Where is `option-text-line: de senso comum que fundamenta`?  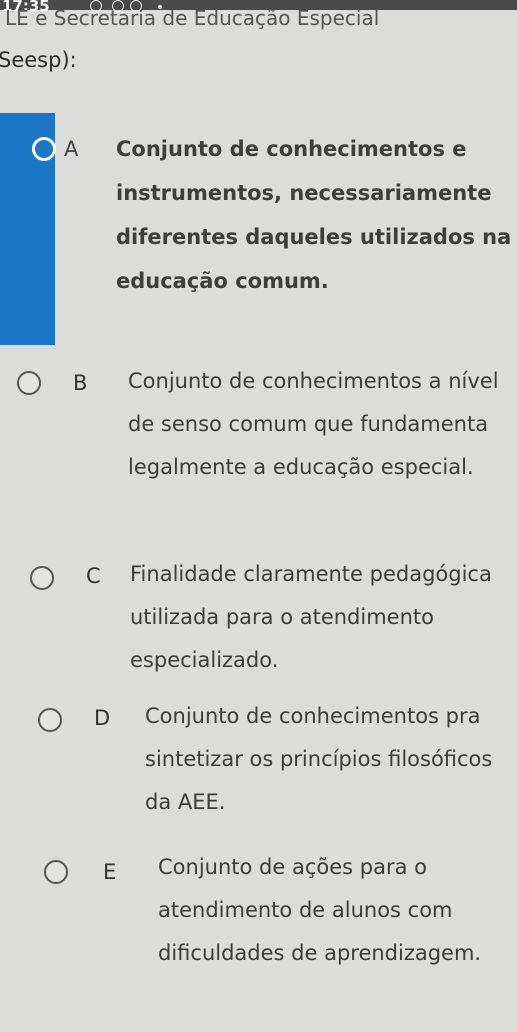
option-text-line: de senso comum que fundamenta is located at coordinates (308, 424).